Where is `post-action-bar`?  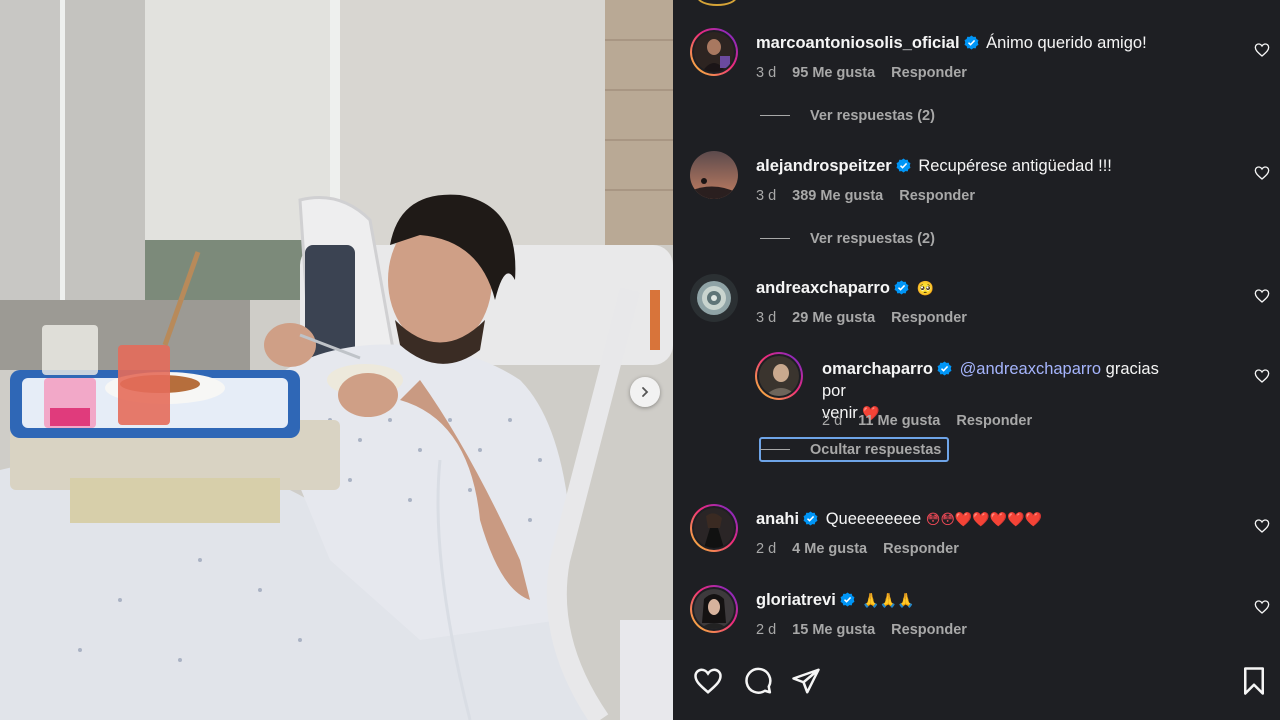 post-action-bar is located at coordinates (976, 680).